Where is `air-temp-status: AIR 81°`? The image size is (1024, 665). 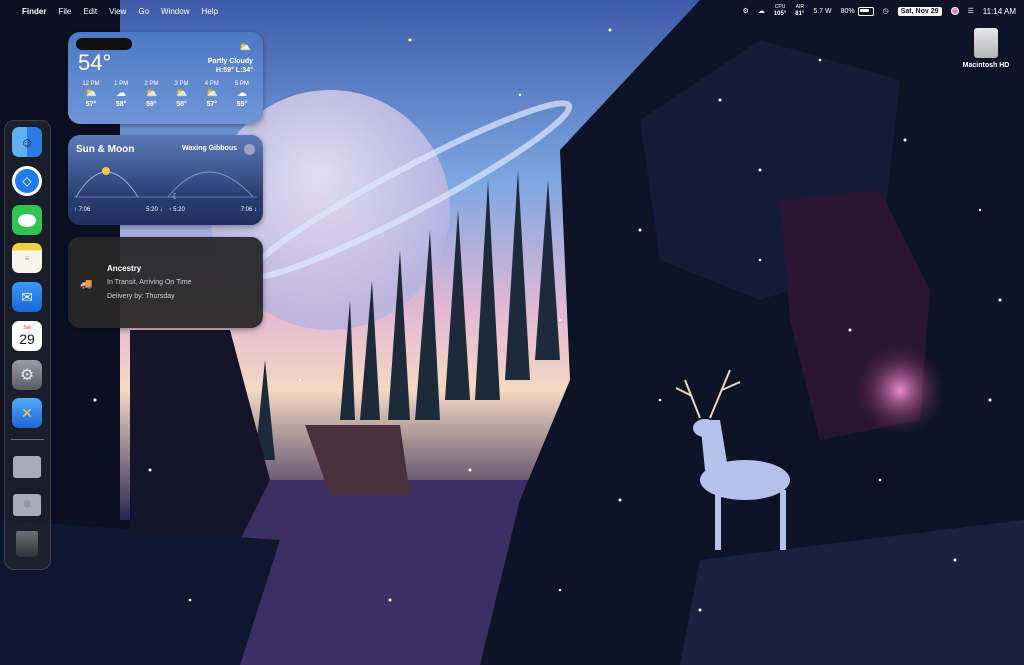
air-temp-status: AIR 81° is located at coordinates (799, 11).